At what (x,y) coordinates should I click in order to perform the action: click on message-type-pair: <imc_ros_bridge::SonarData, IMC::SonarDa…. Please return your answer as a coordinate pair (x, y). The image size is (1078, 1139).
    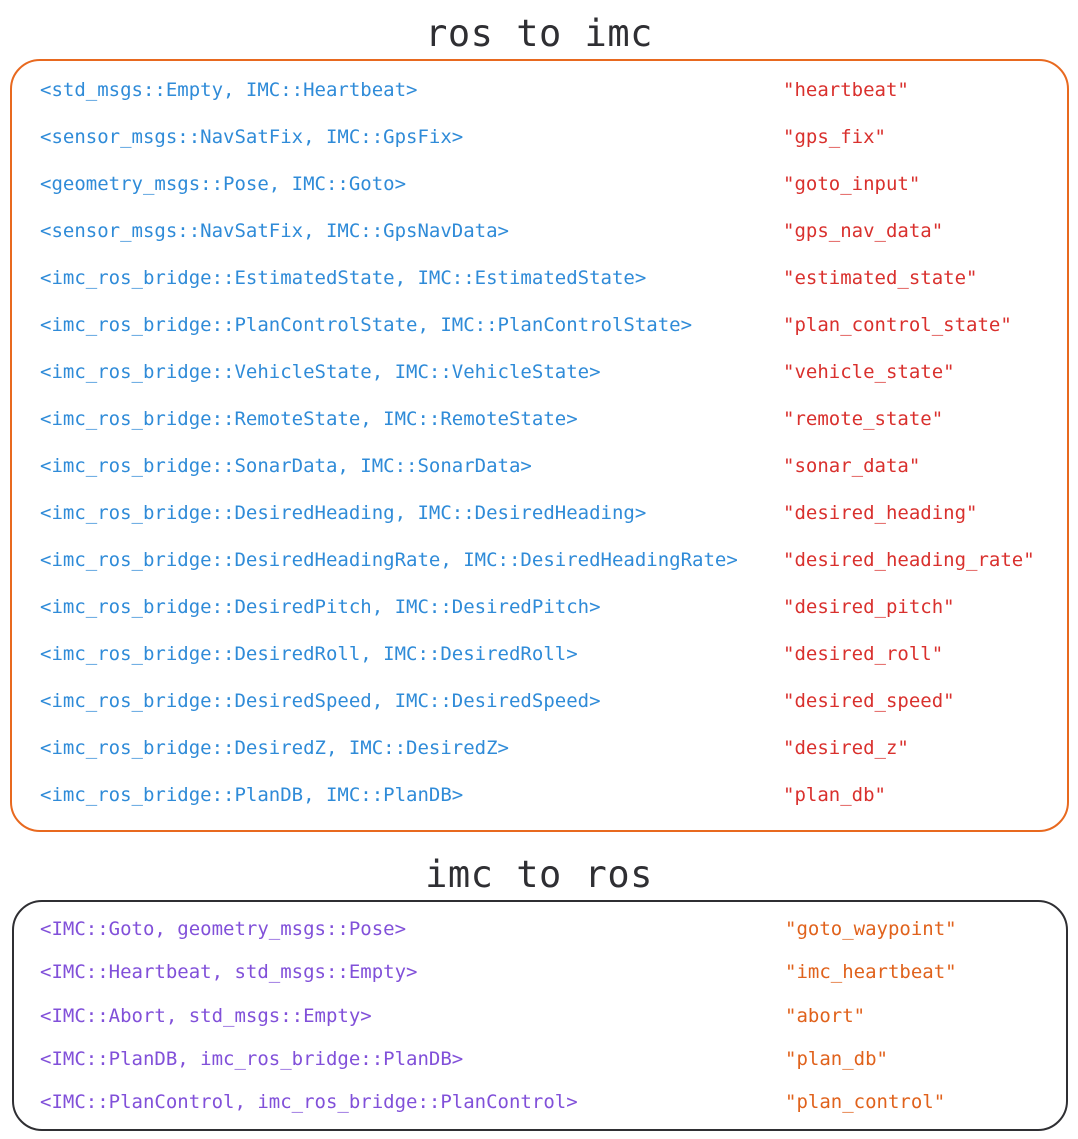
    Looking at the image, I should click on (286, 466).